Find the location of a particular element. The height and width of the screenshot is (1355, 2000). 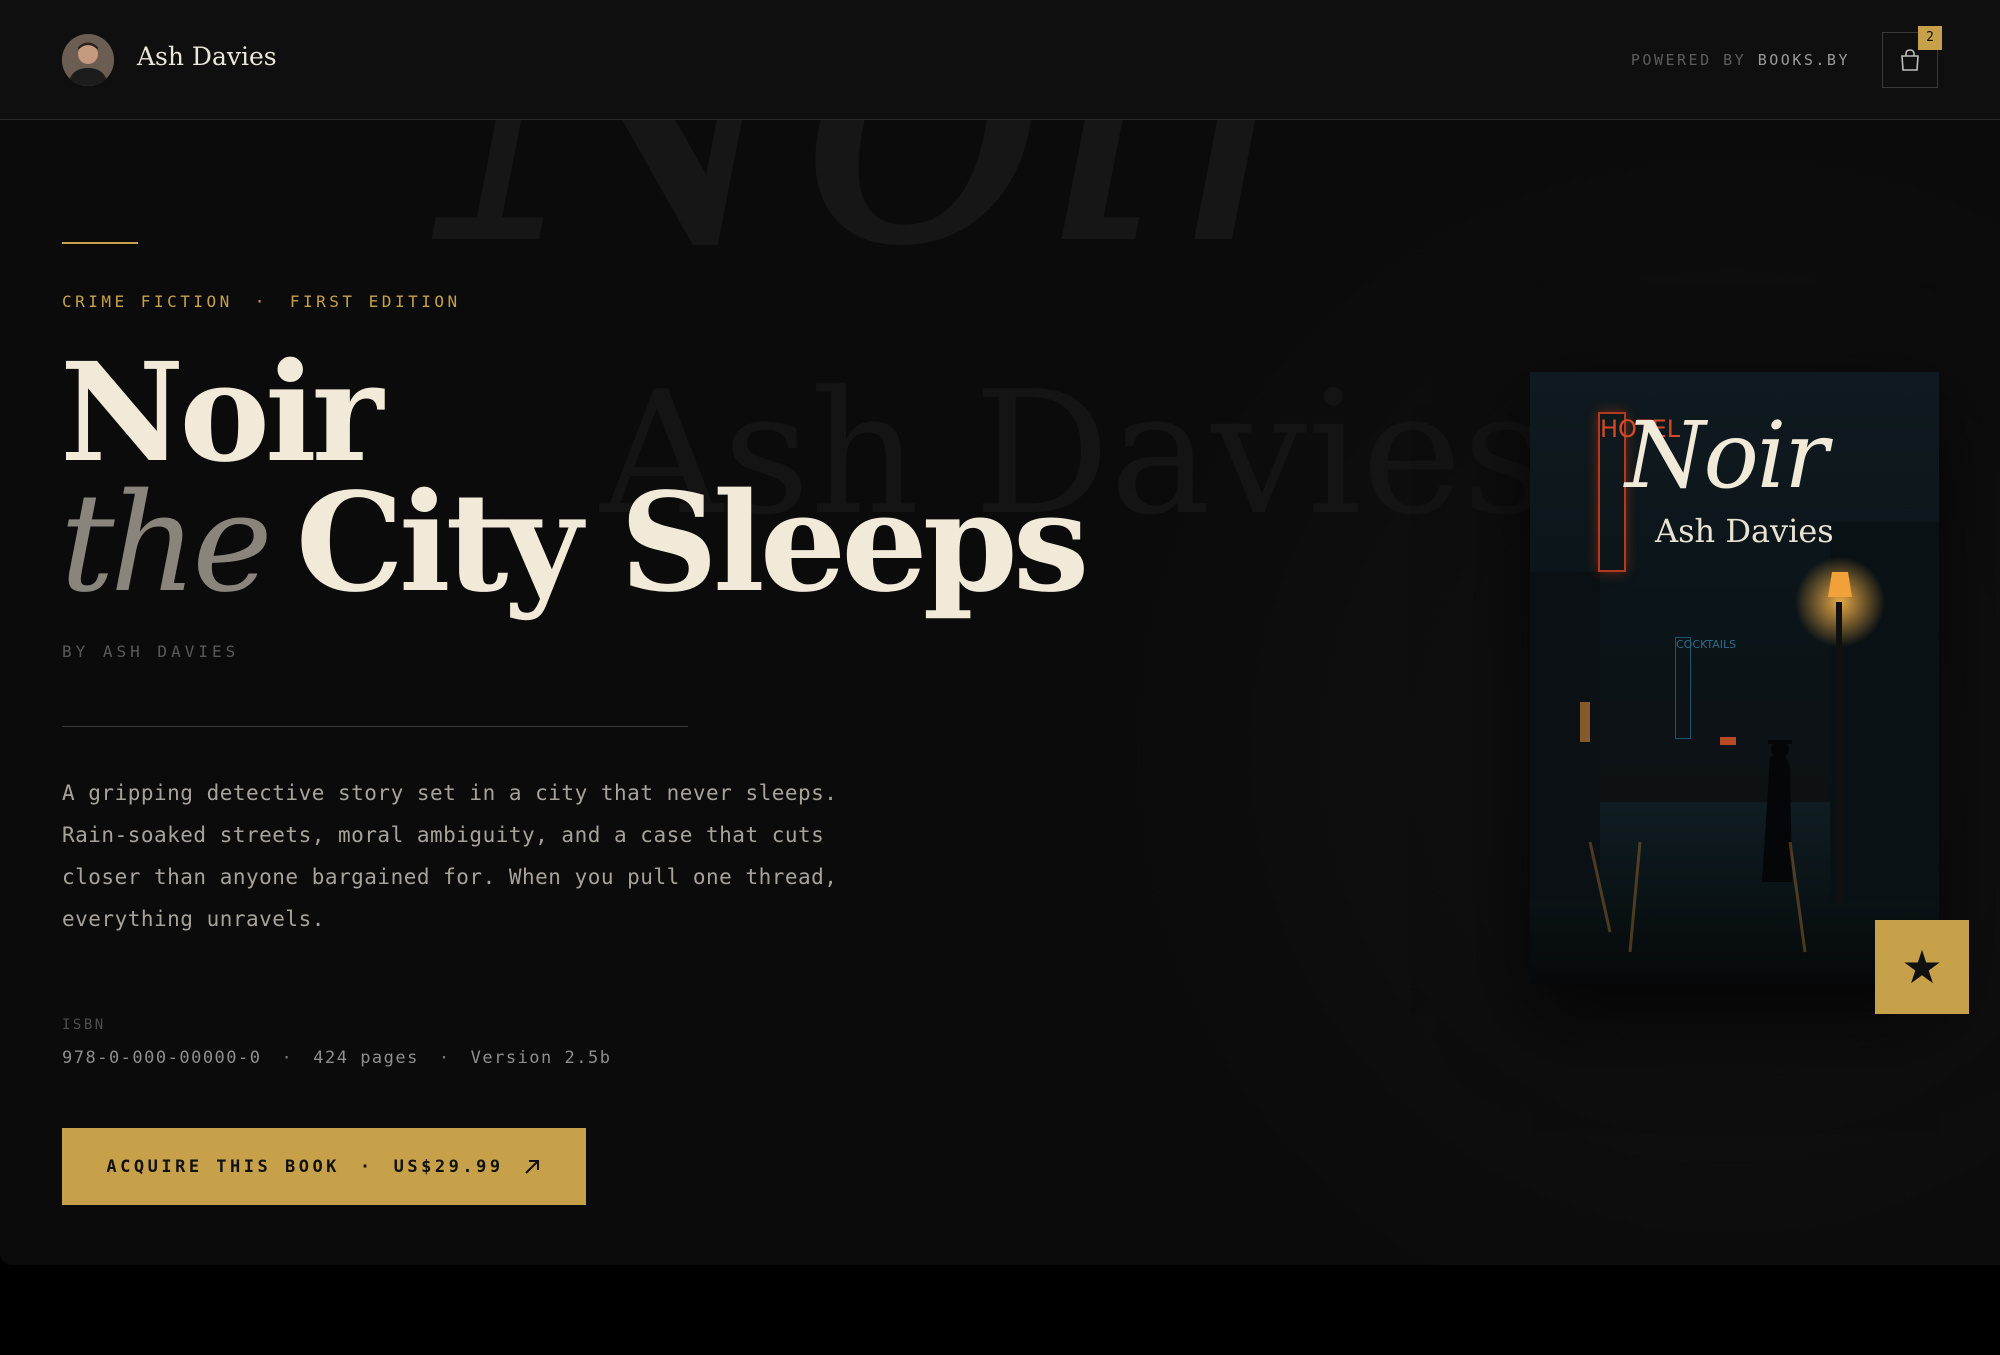

acquire-book-button: ACQUIRE THIS BOOK · US$29.99 is located at coordinates (324, 1166).